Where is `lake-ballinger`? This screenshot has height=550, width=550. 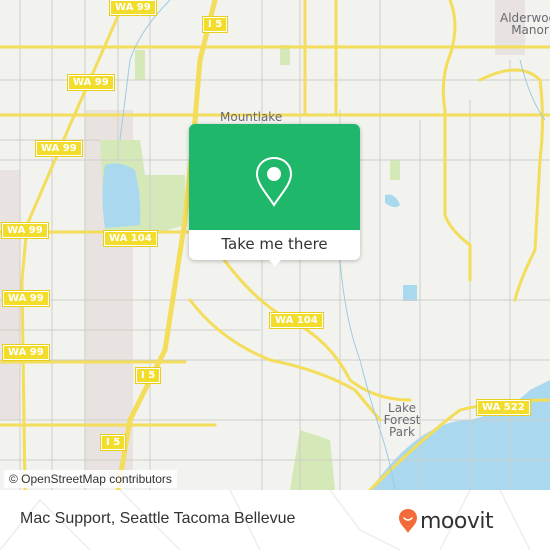 lake-ballinger is located at coordinates (121, 195).